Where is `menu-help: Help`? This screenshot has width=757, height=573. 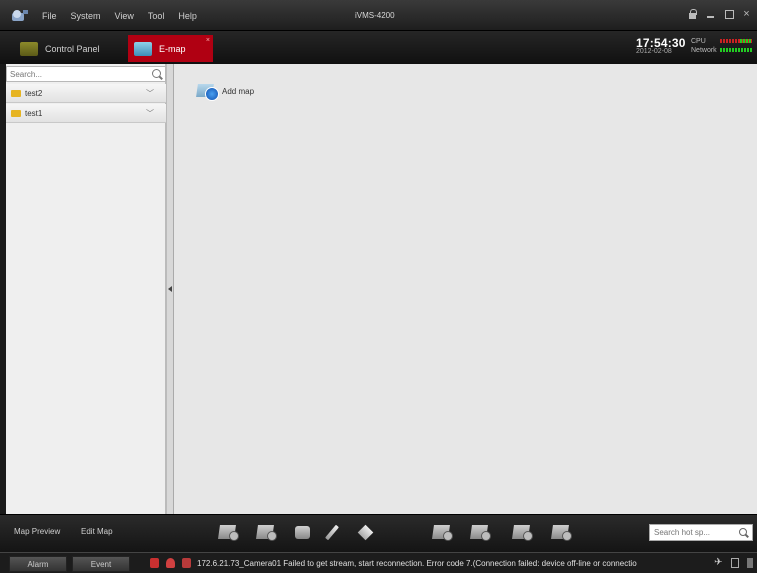 menu-help: Help is located at coordinates (187, 16).